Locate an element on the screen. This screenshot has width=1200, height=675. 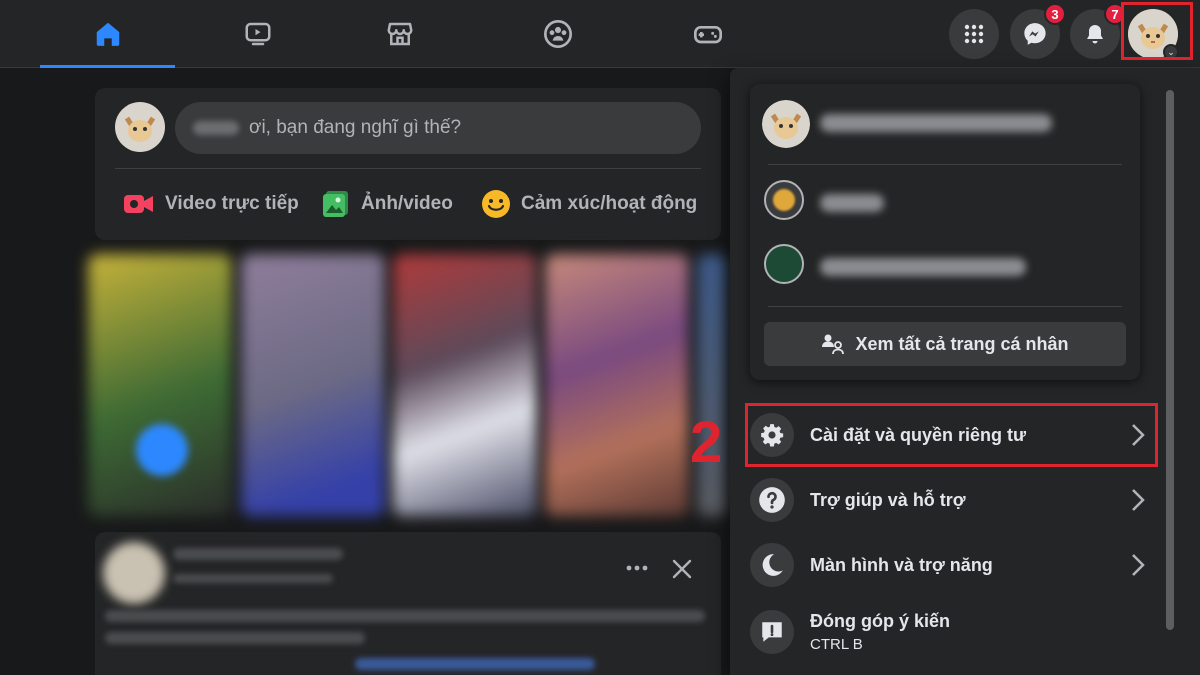
composer-input: ơi, bạn đang nghĩ gì thế? is located at coordinates (438, 128).